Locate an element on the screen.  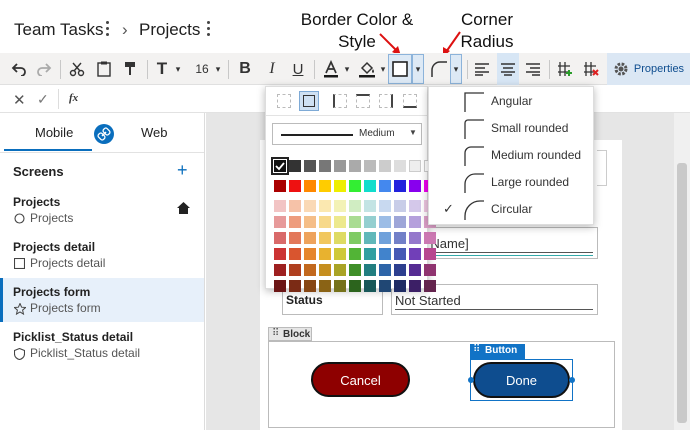
undo-icon is located at coordinates (19, 69).